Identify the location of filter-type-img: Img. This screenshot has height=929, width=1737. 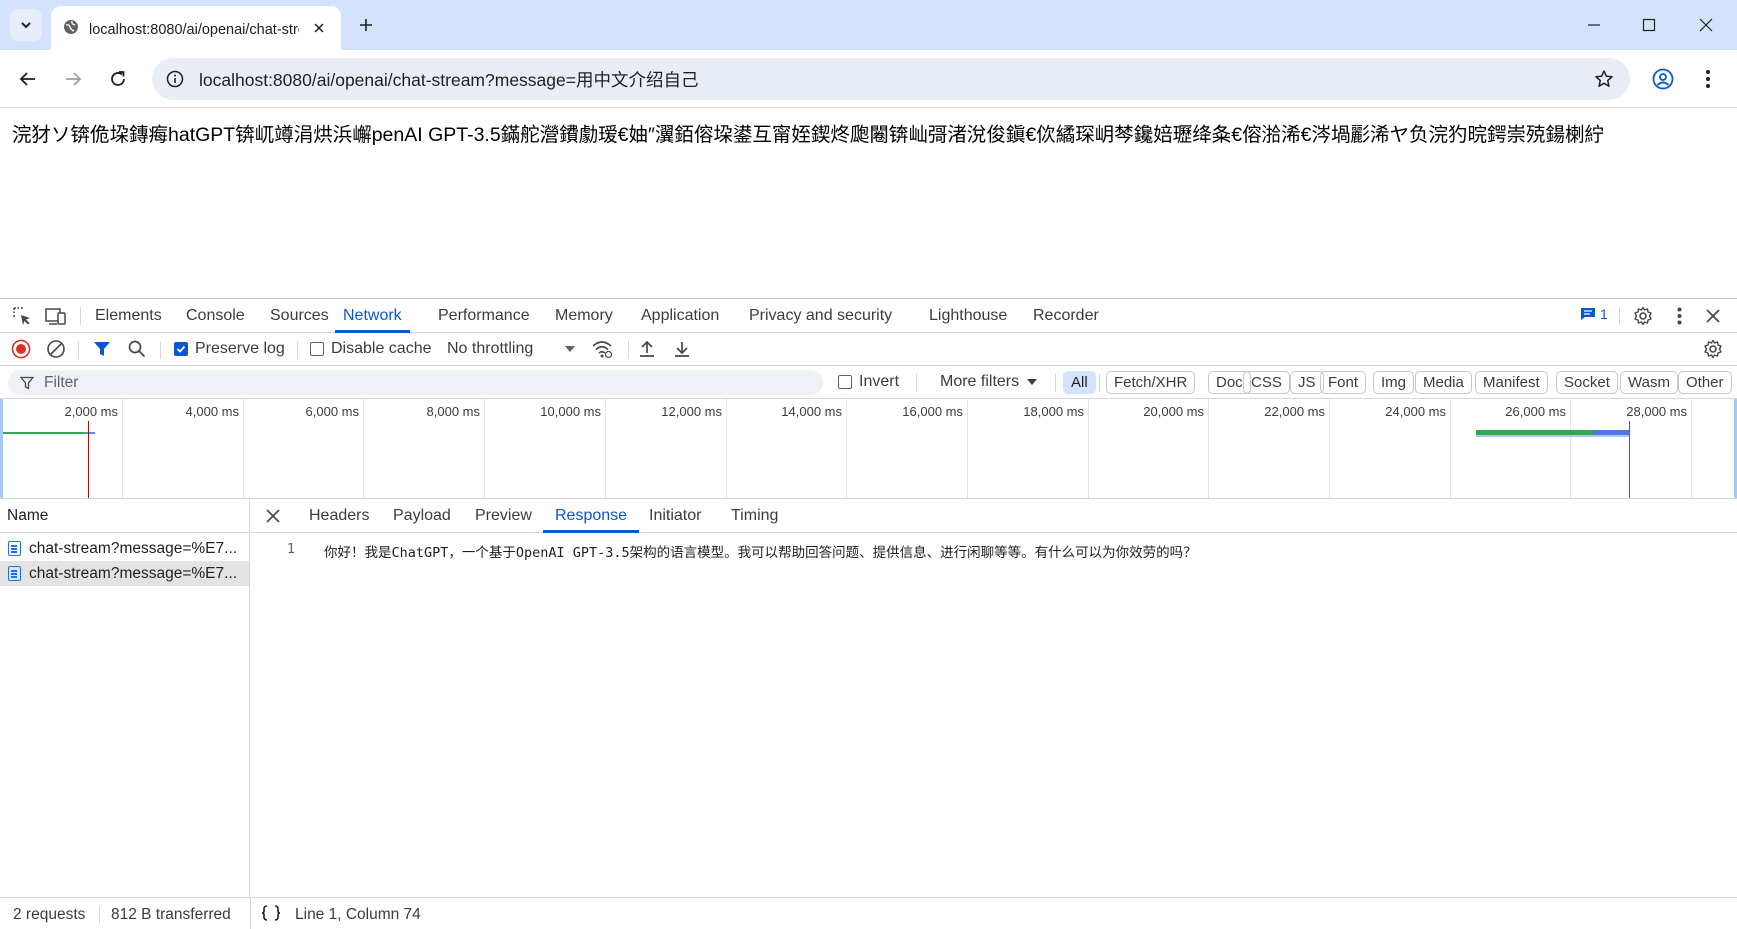
(1394, 382).